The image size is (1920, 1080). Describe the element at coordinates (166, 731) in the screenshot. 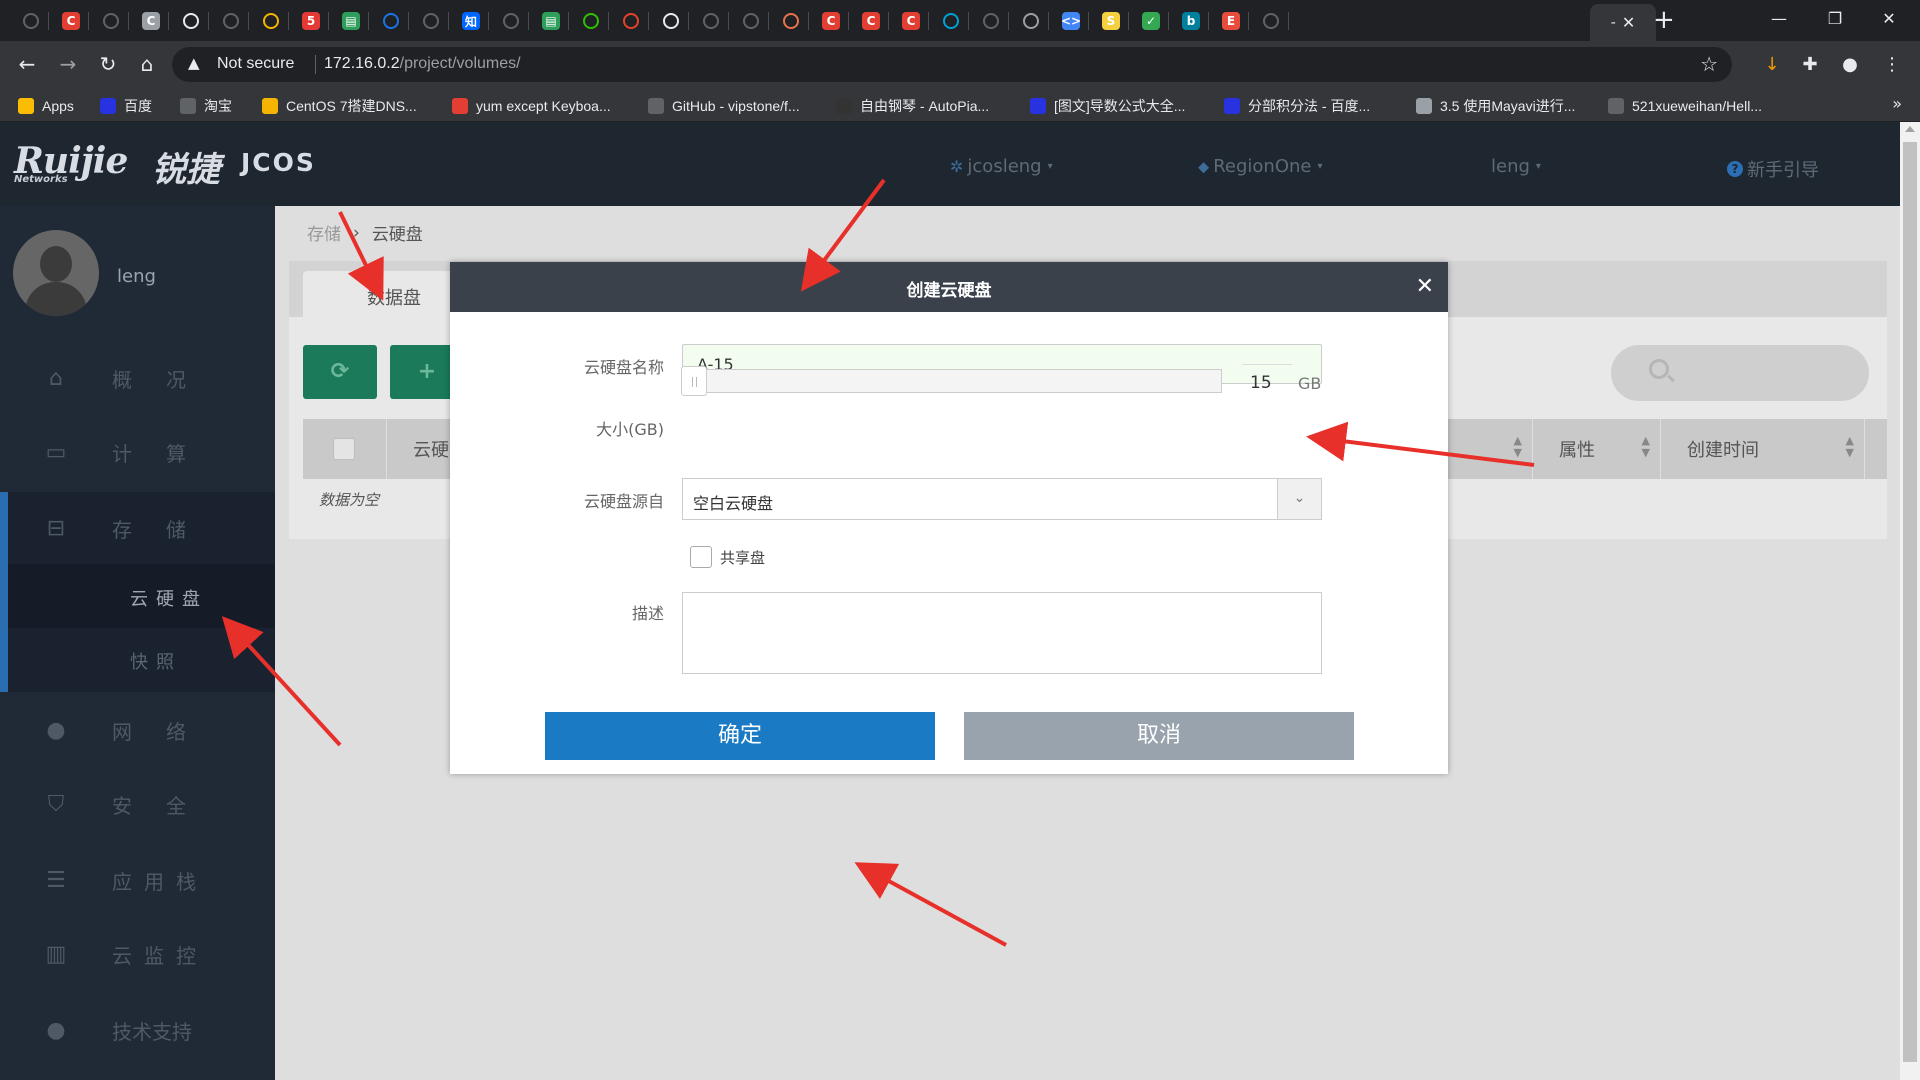

I see `sidebar-item-label: 网络` at that location.